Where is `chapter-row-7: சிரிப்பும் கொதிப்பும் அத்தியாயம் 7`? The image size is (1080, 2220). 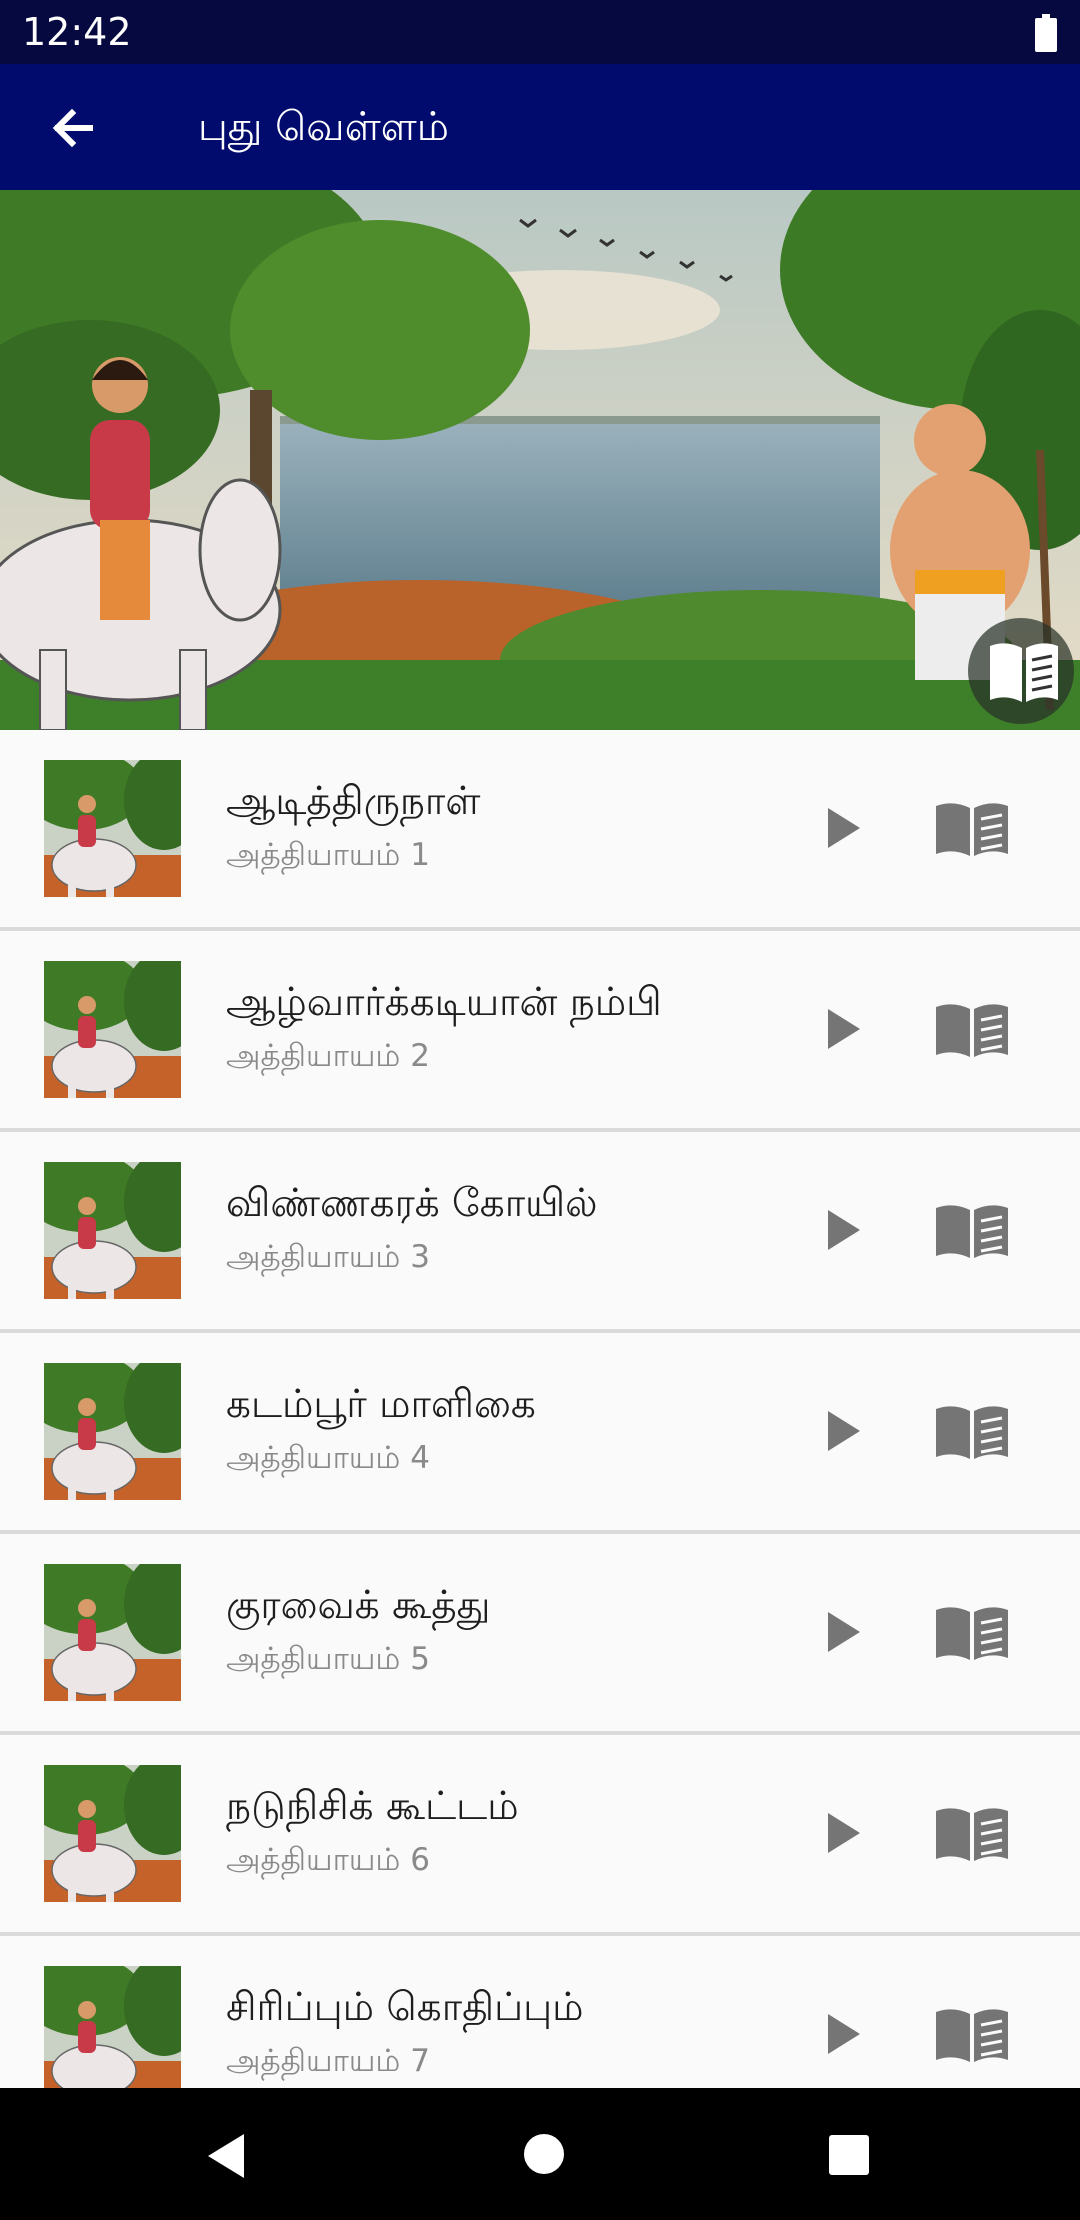 chapter-row-7: சிரிப்பும் கொதிப்பும் அத்தியாயம் 7 is located at coordinates (540, 2012).